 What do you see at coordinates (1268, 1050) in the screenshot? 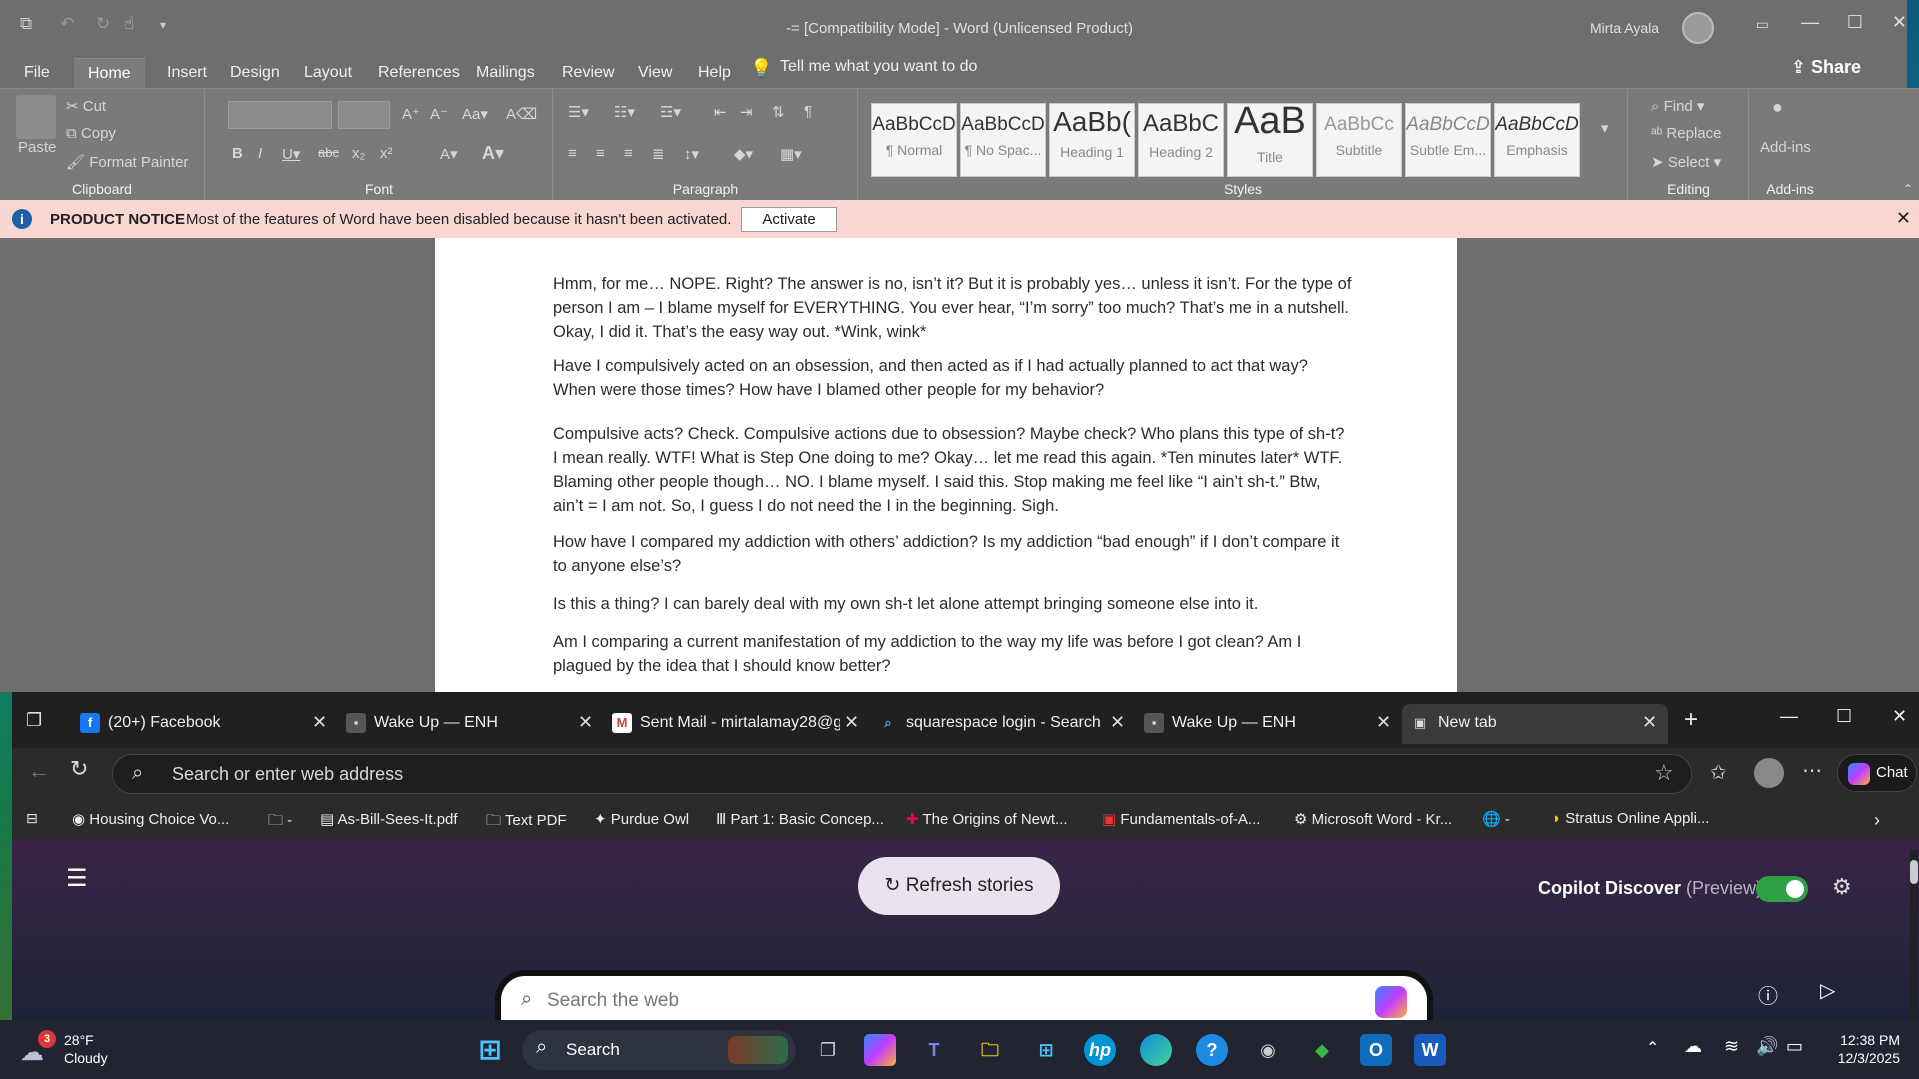
I see `camera-icon: ◉` at bounding box center [1268, 1050].